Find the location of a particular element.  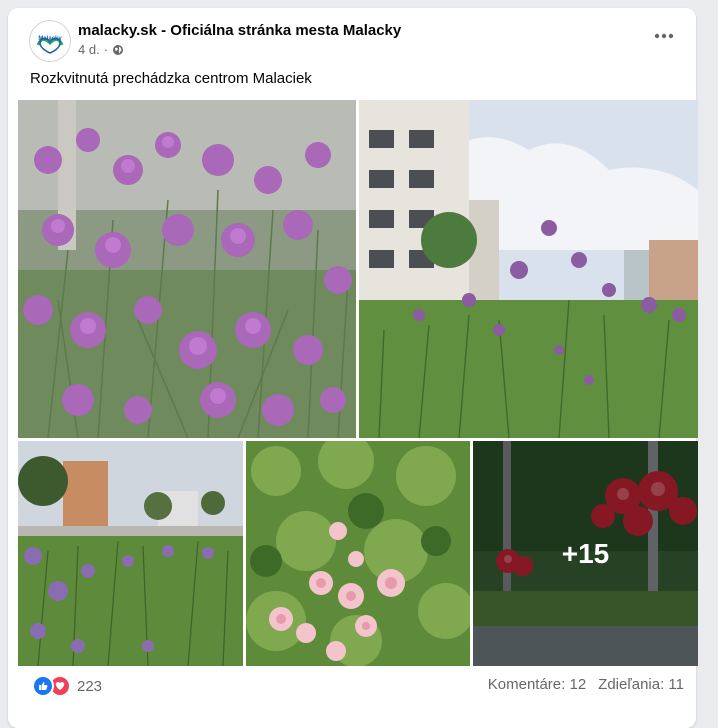

more-options-button is located at coordinates (664, 36).